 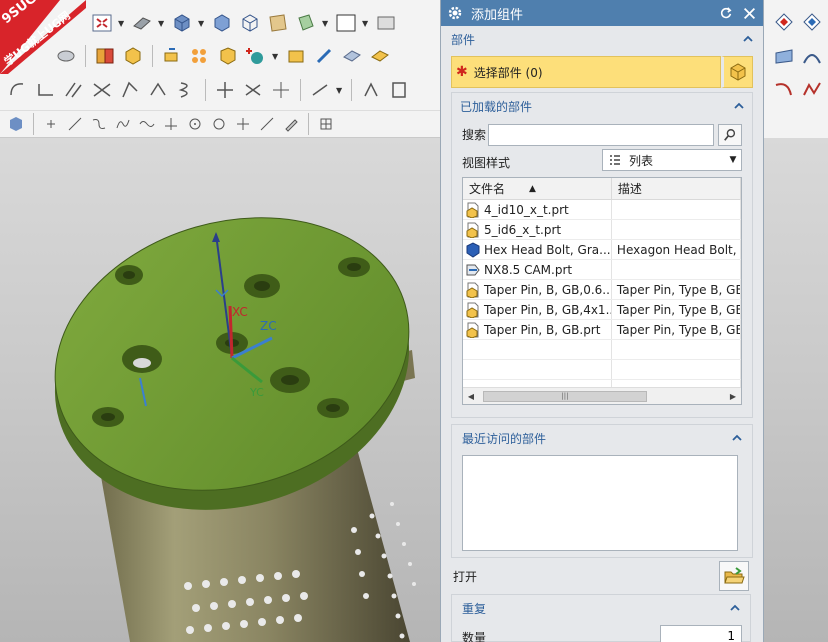 What do you see at coordinates (172, 56) in the screenshot?
I see `move-component-icon` at bounding box center [172, 56].